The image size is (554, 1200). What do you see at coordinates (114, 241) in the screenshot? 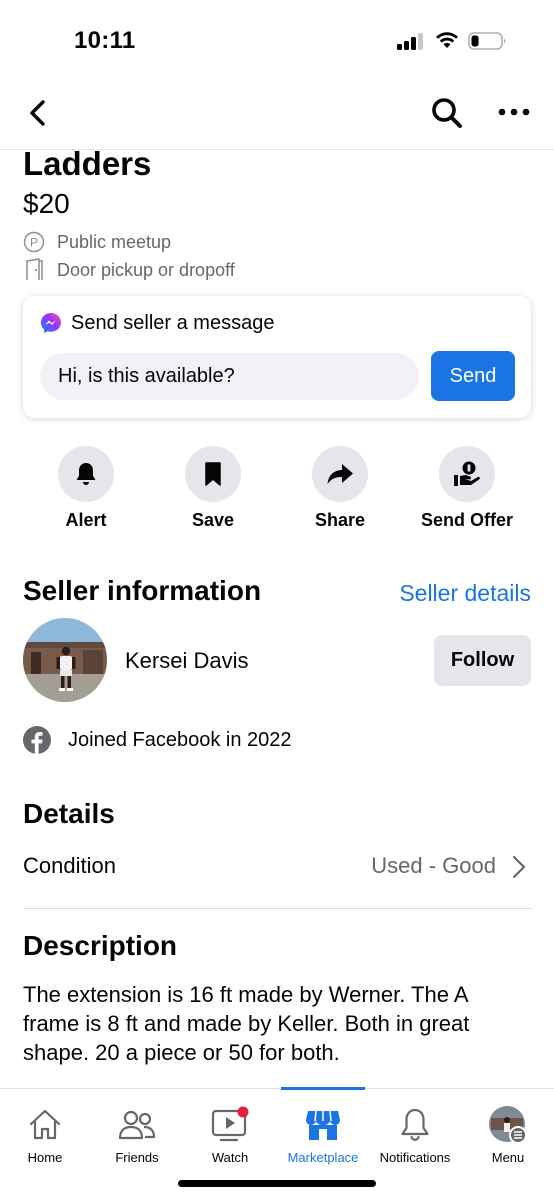
I see `meta-label: Public meetup` at bounding box center [114, 241].